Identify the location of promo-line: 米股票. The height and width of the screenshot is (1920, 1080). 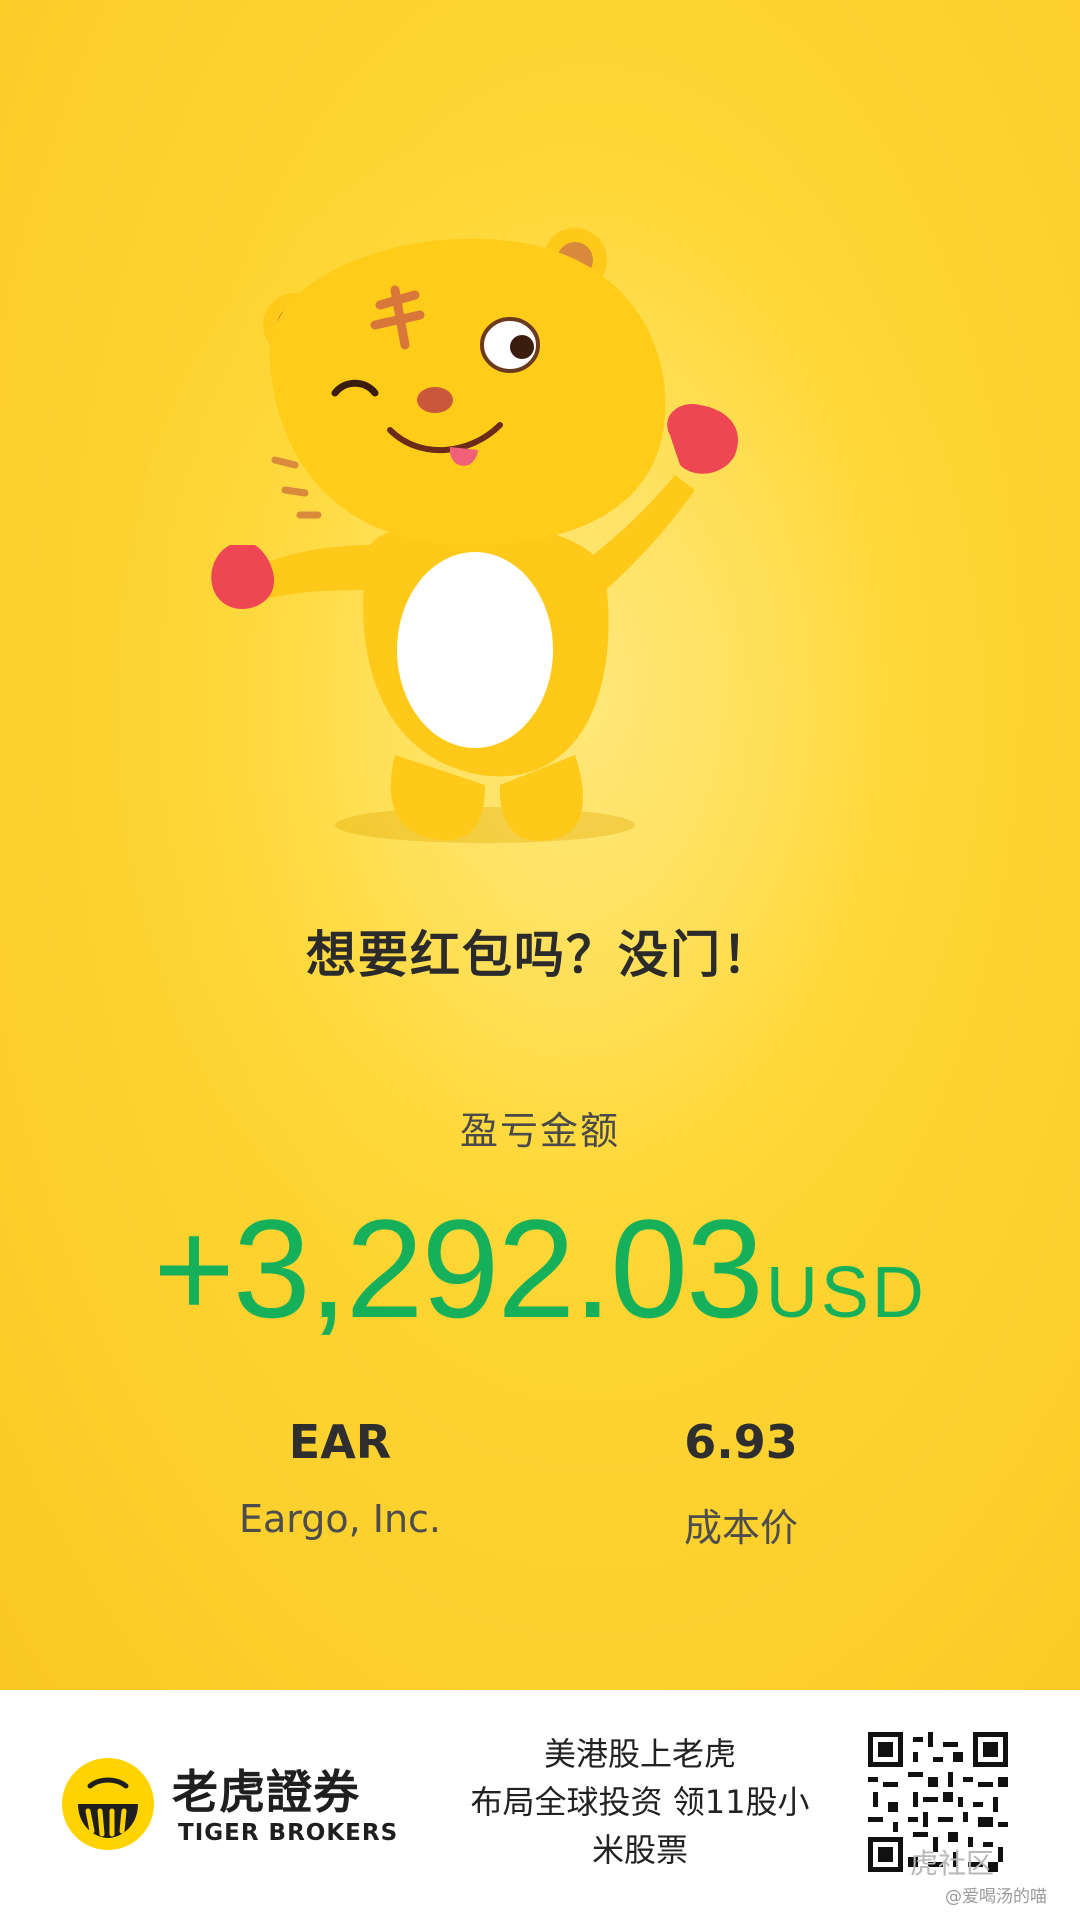
(639, 1850).